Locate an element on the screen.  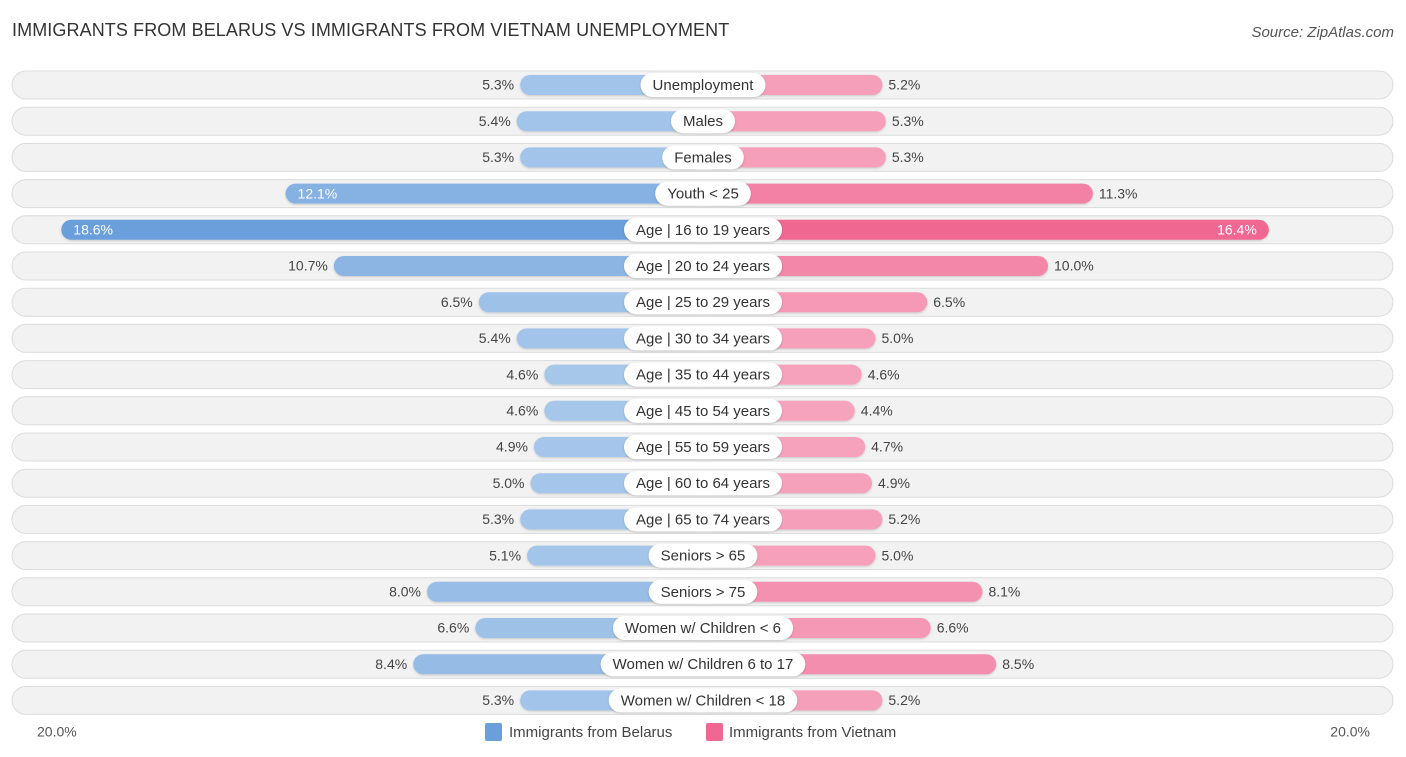
category-label: Unemployment is located at coordinates (704, 85).